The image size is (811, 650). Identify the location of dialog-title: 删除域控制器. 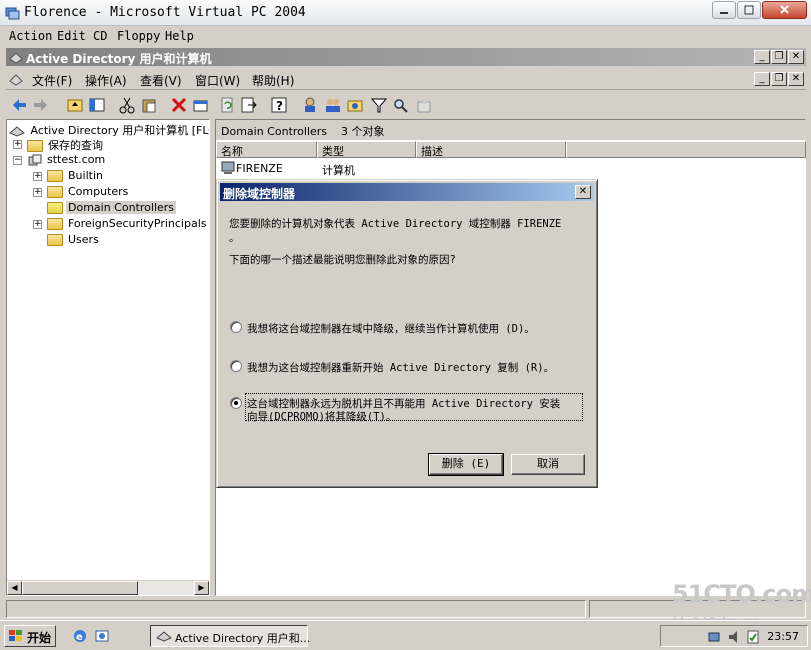
(259, 194).